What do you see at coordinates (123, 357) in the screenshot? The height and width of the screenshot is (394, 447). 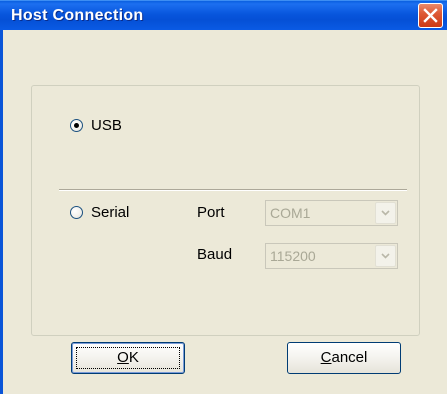 I see `ok-mnemonic: O` at bounding box center [123, 357].